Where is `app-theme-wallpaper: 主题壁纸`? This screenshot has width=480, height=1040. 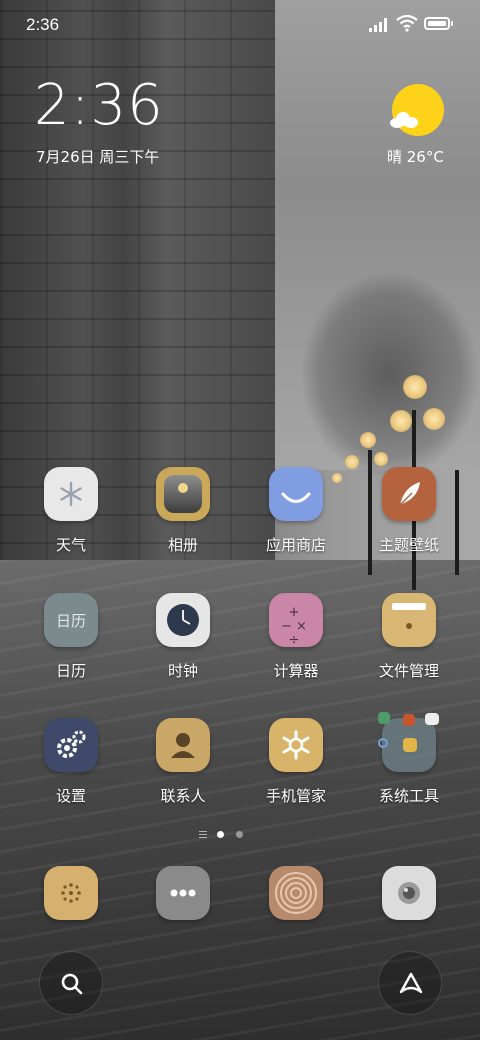
app-theme-wallpaper: 主题壁纸 is located at coordinates (409, 511).